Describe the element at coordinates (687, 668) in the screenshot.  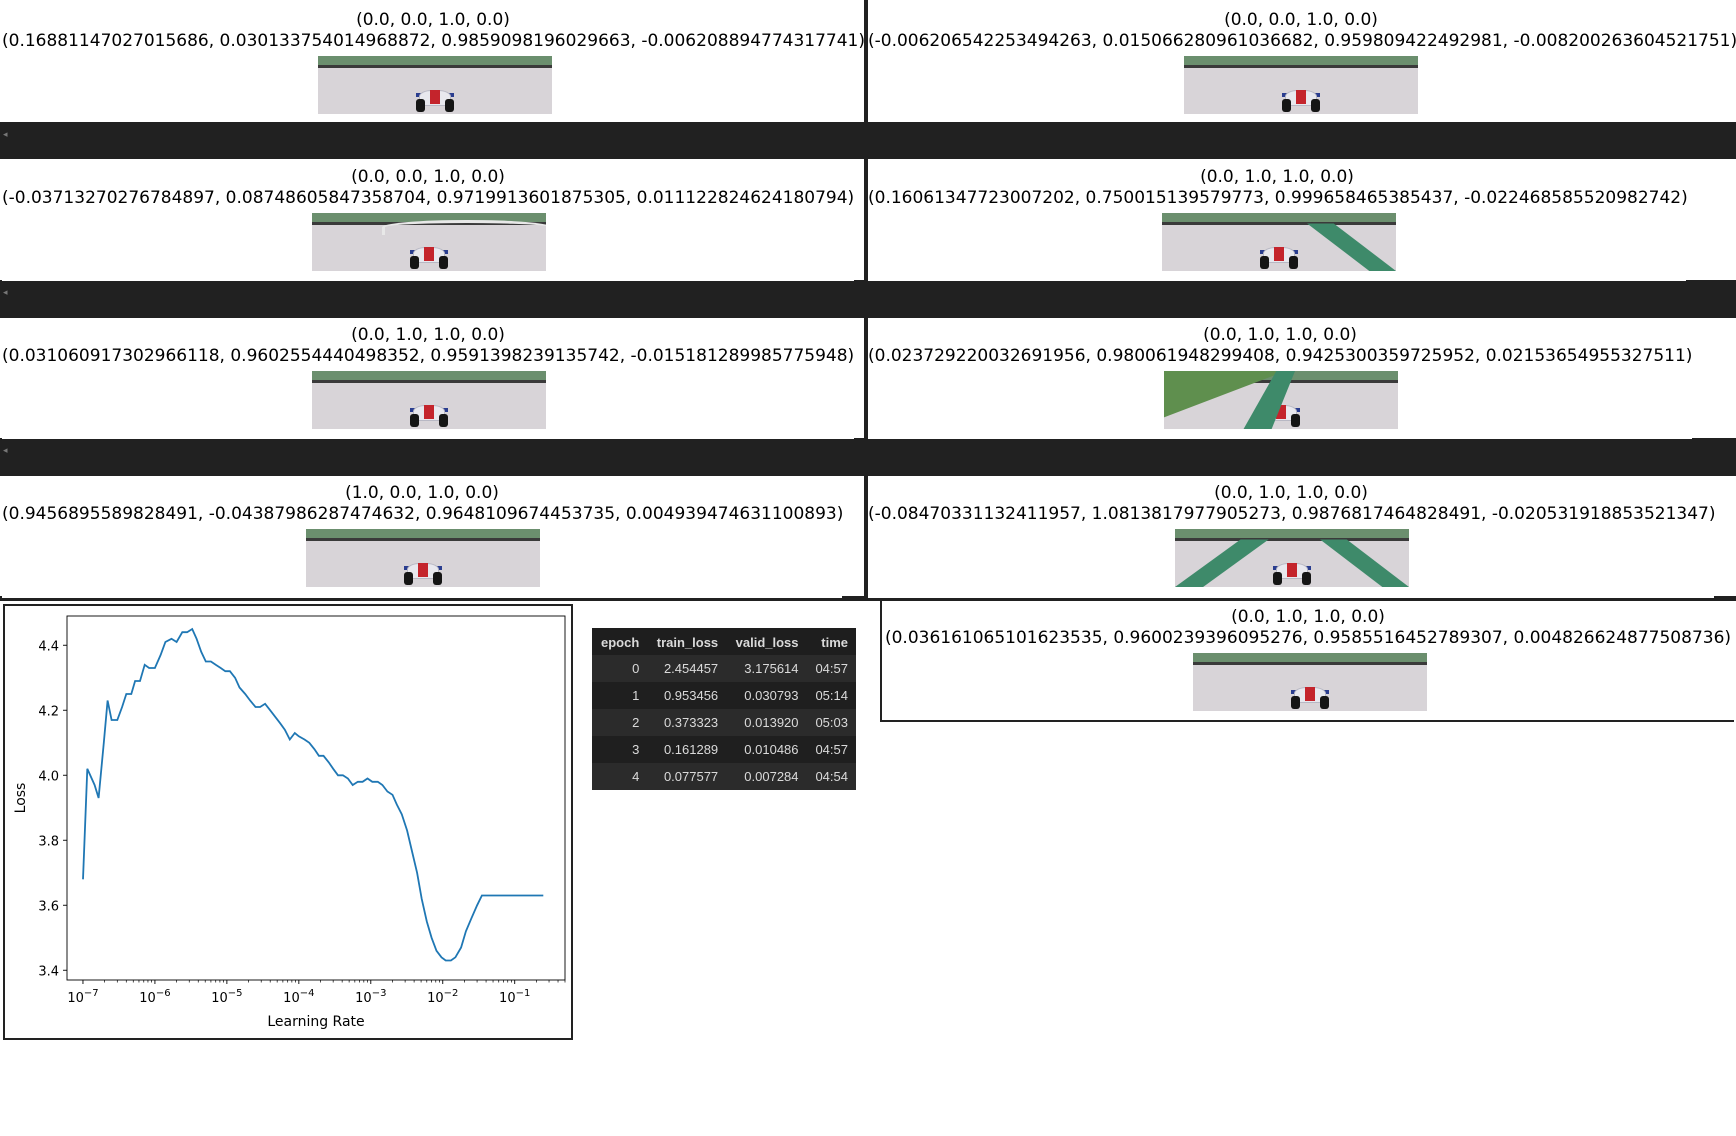
I see `table-cell: 2.454457` at that location.